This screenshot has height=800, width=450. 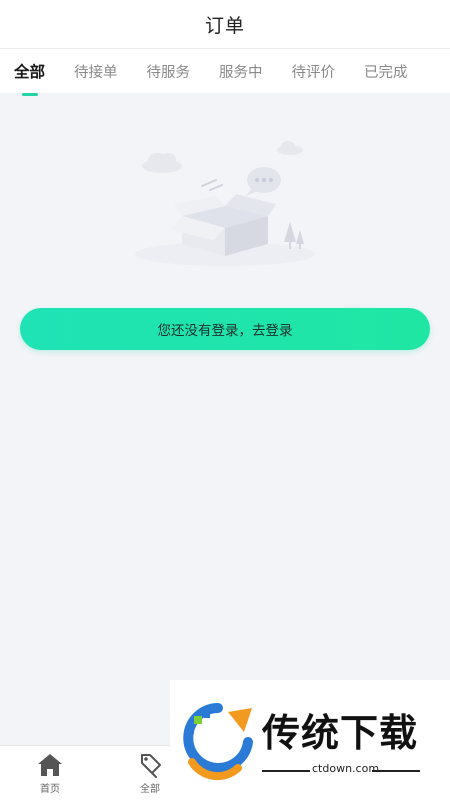 I want to click on page-title: 订单, so click(x=224, y=25).